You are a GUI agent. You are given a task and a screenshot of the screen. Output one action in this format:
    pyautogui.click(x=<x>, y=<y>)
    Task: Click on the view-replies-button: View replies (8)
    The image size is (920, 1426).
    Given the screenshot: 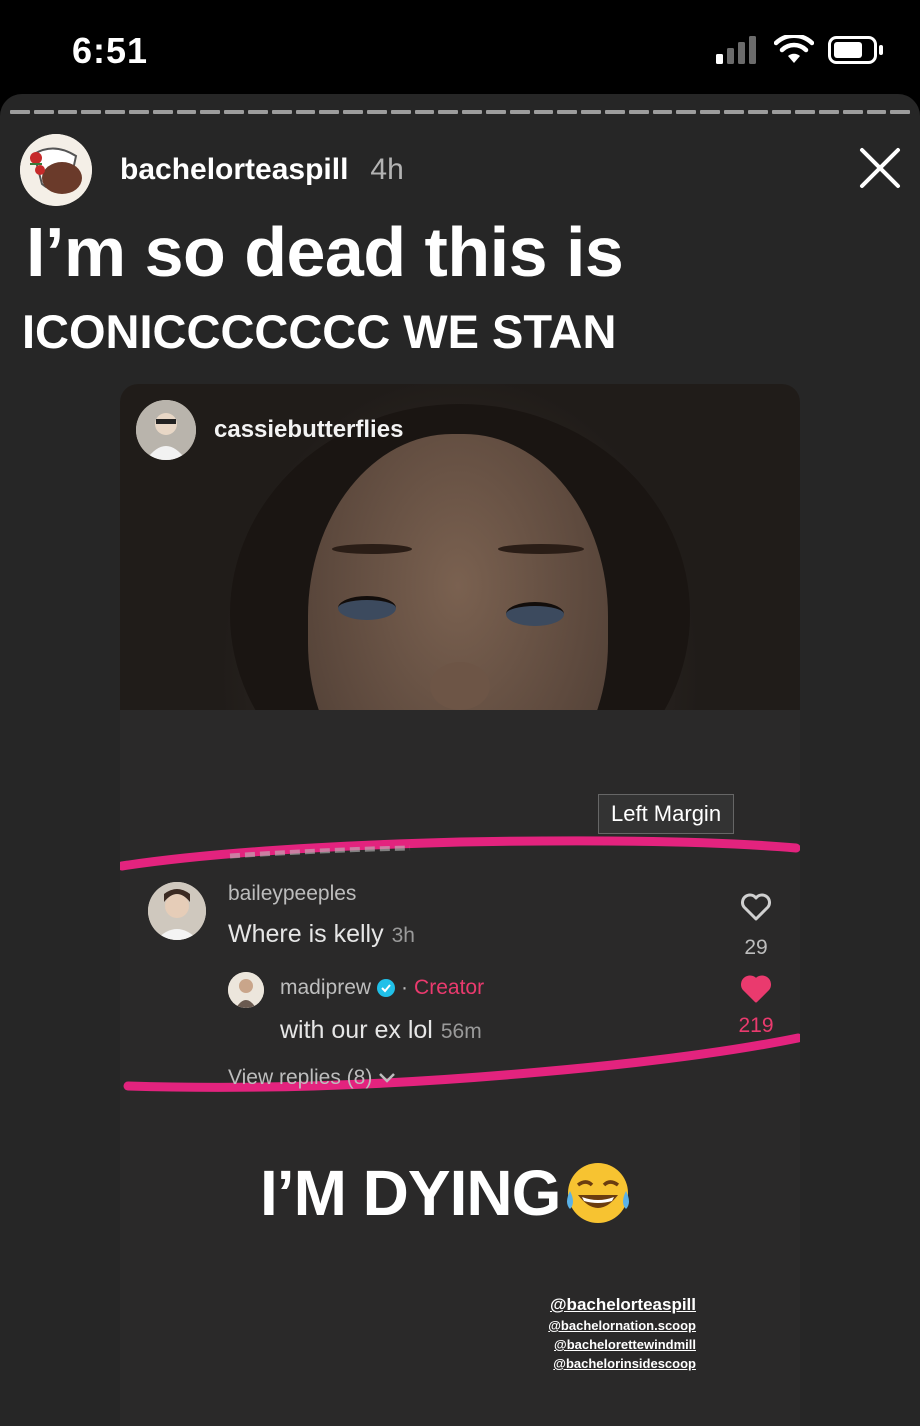 What is the action you would take?
    pyautogui.click(x=312, y=1078)
    